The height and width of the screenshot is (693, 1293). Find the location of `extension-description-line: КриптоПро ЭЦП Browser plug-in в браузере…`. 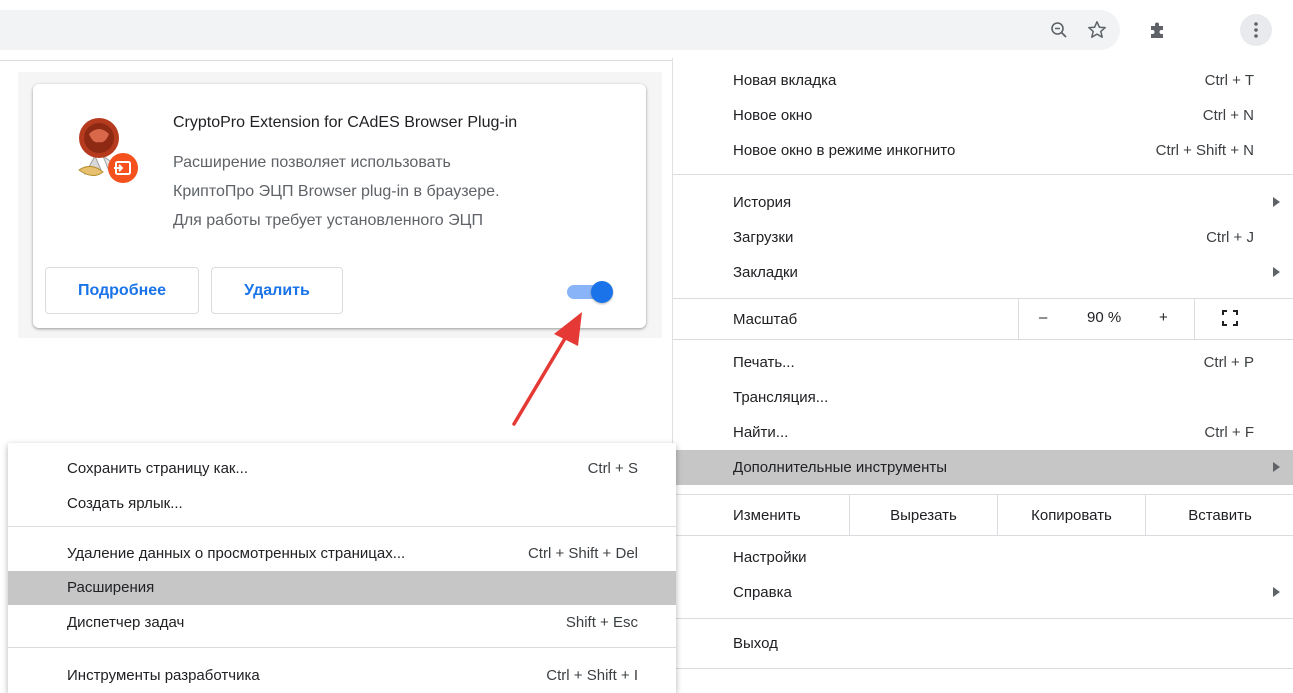

extension-description-line: КриптоПро ЭЦП Browser plug-in в браузере… is located at coordinates (336, 191).